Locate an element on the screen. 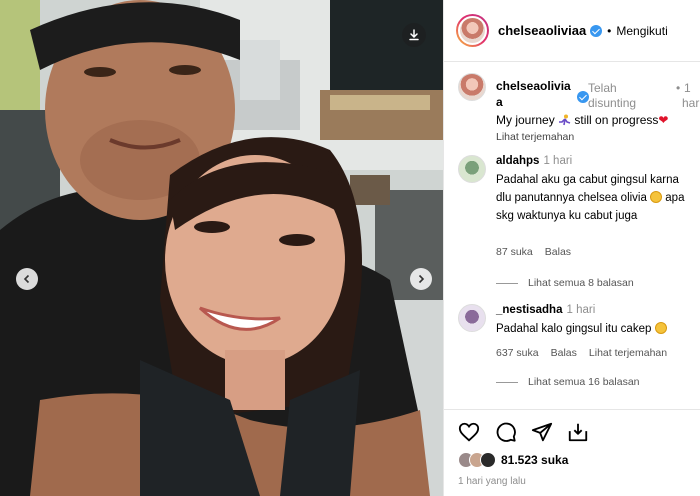 Image resolution: width=700 pixels, height=496 pixels. verified-badge-icon is located at coordinates (596, 30).